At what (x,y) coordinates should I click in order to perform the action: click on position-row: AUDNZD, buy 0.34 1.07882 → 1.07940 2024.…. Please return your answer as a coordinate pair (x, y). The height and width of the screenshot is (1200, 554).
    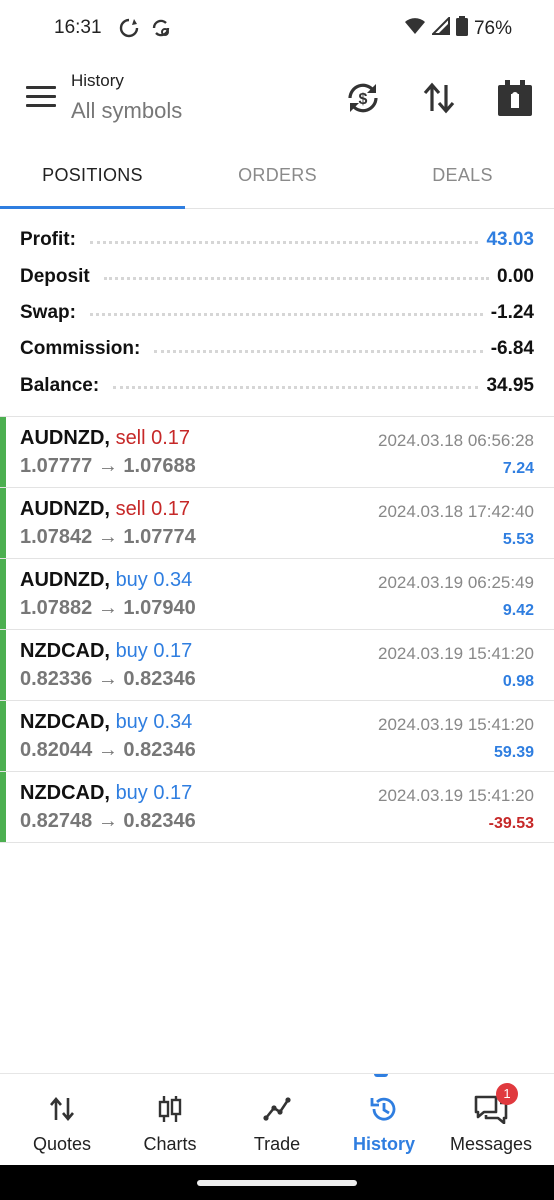
    Looking at the image, I should click on (277, 594).